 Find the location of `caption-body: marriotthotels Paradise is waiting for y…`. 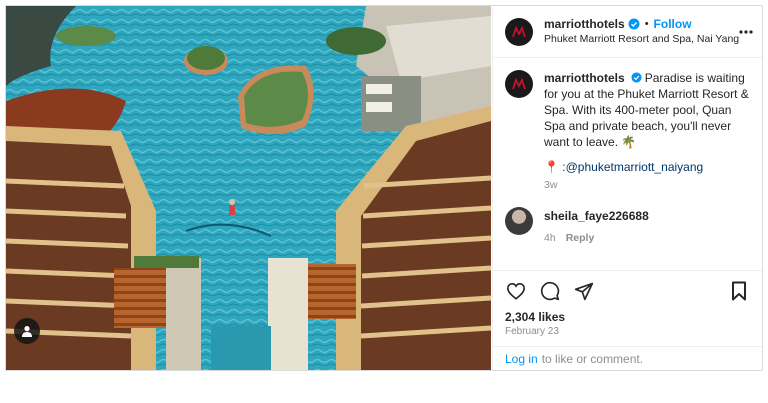

caption-body: marriotthotels Paradise is waiting for y… is located at coordinates (647, 130).